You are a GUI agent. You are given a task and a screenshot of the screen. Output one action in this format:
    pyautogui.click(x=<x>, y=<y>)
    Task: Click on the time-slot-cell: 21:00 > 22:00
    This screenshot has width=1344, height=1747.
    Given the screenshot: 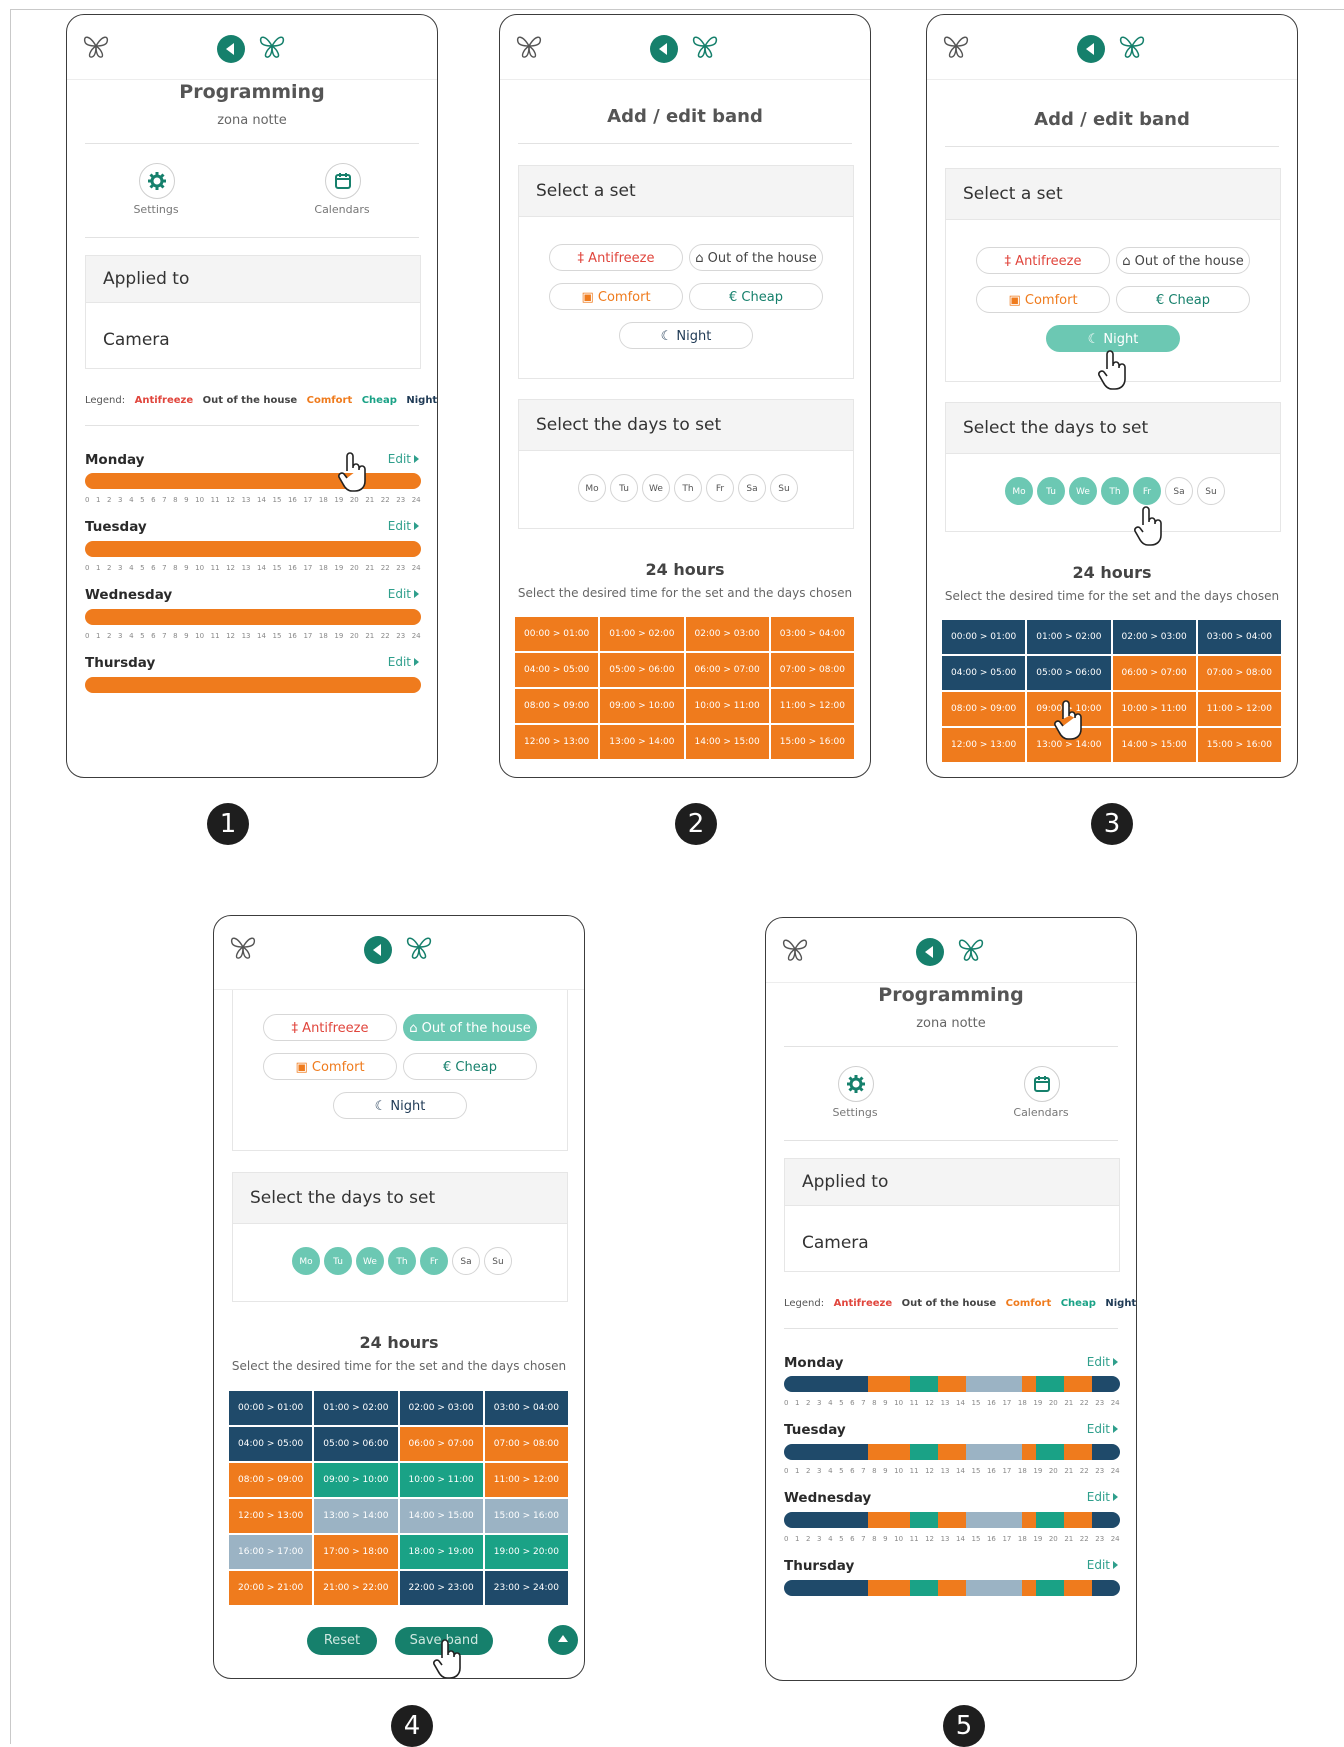 What is the action you would take?
    pyautogui.click(x=356, y=1588)
    